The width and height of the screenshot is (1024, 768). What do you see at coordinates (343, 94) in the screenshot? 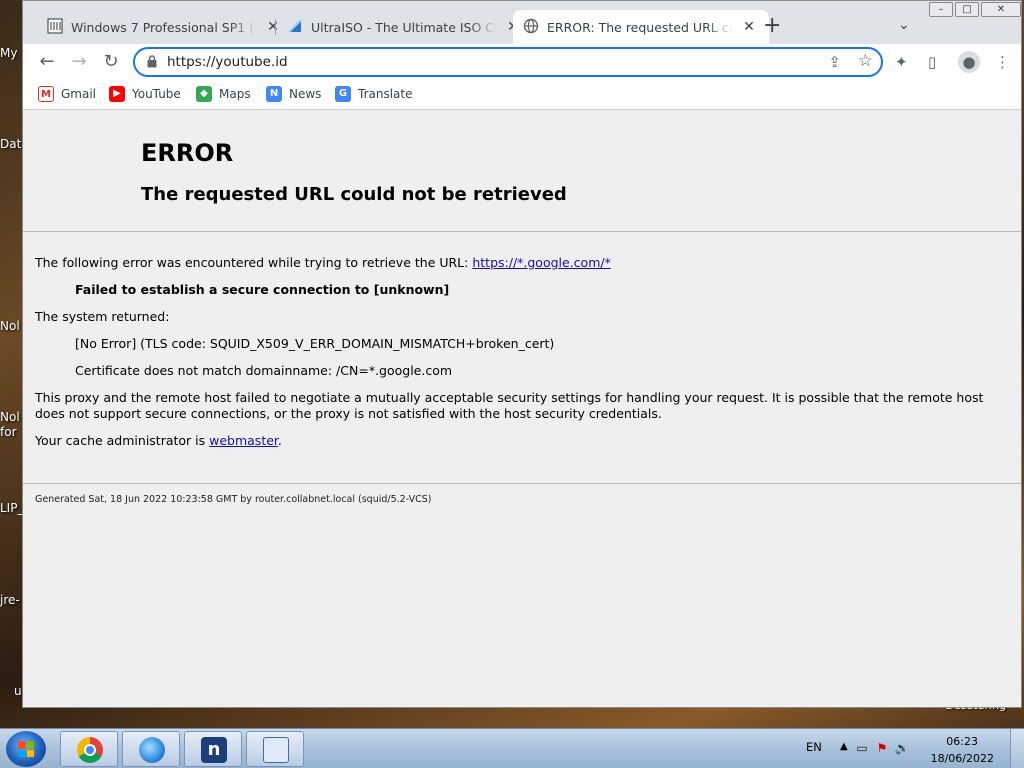
I see `translate-icon: G` at bounding box center [343, 94].